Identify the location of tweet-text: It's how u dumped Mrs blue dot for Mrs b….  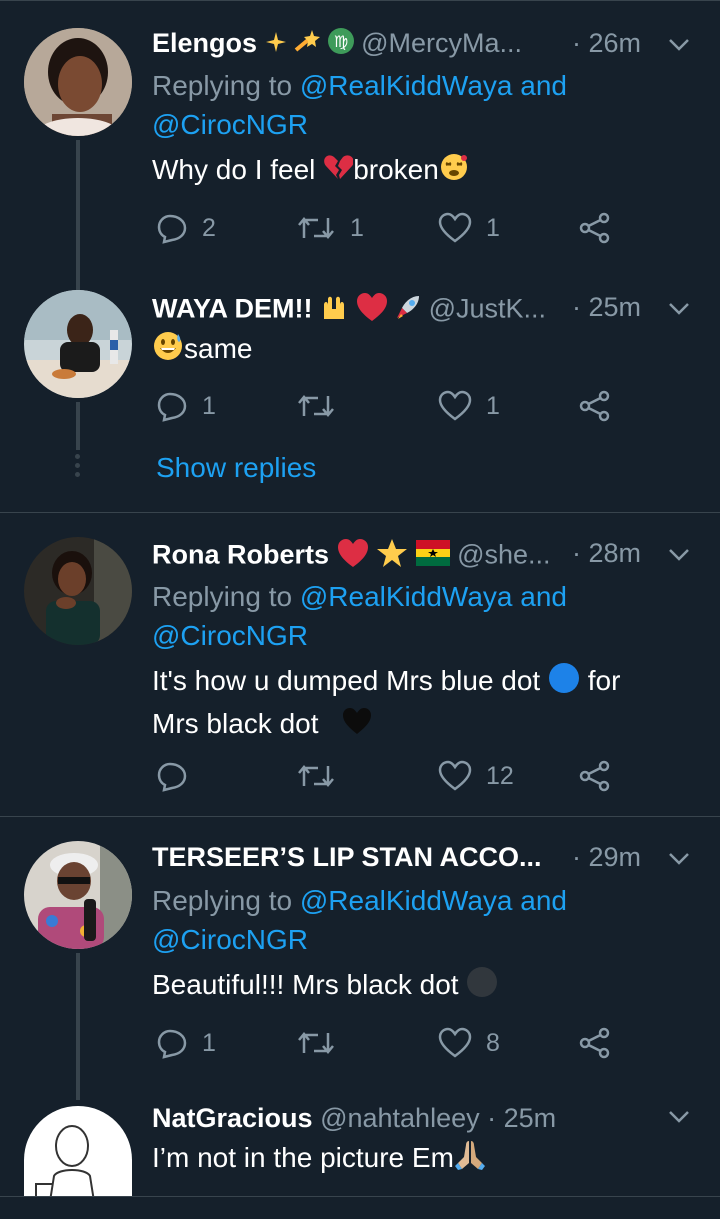
(422, 703).